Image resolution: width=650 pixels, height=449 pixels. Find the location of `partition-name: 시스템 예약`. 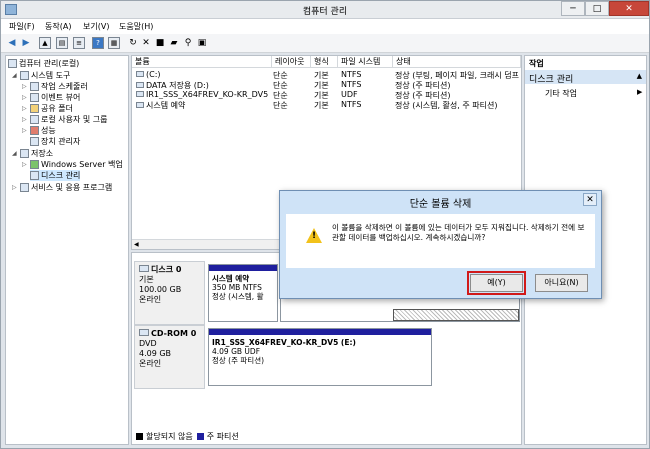

partition-name: 시스템 예약 is located at coordinates (231, 278).